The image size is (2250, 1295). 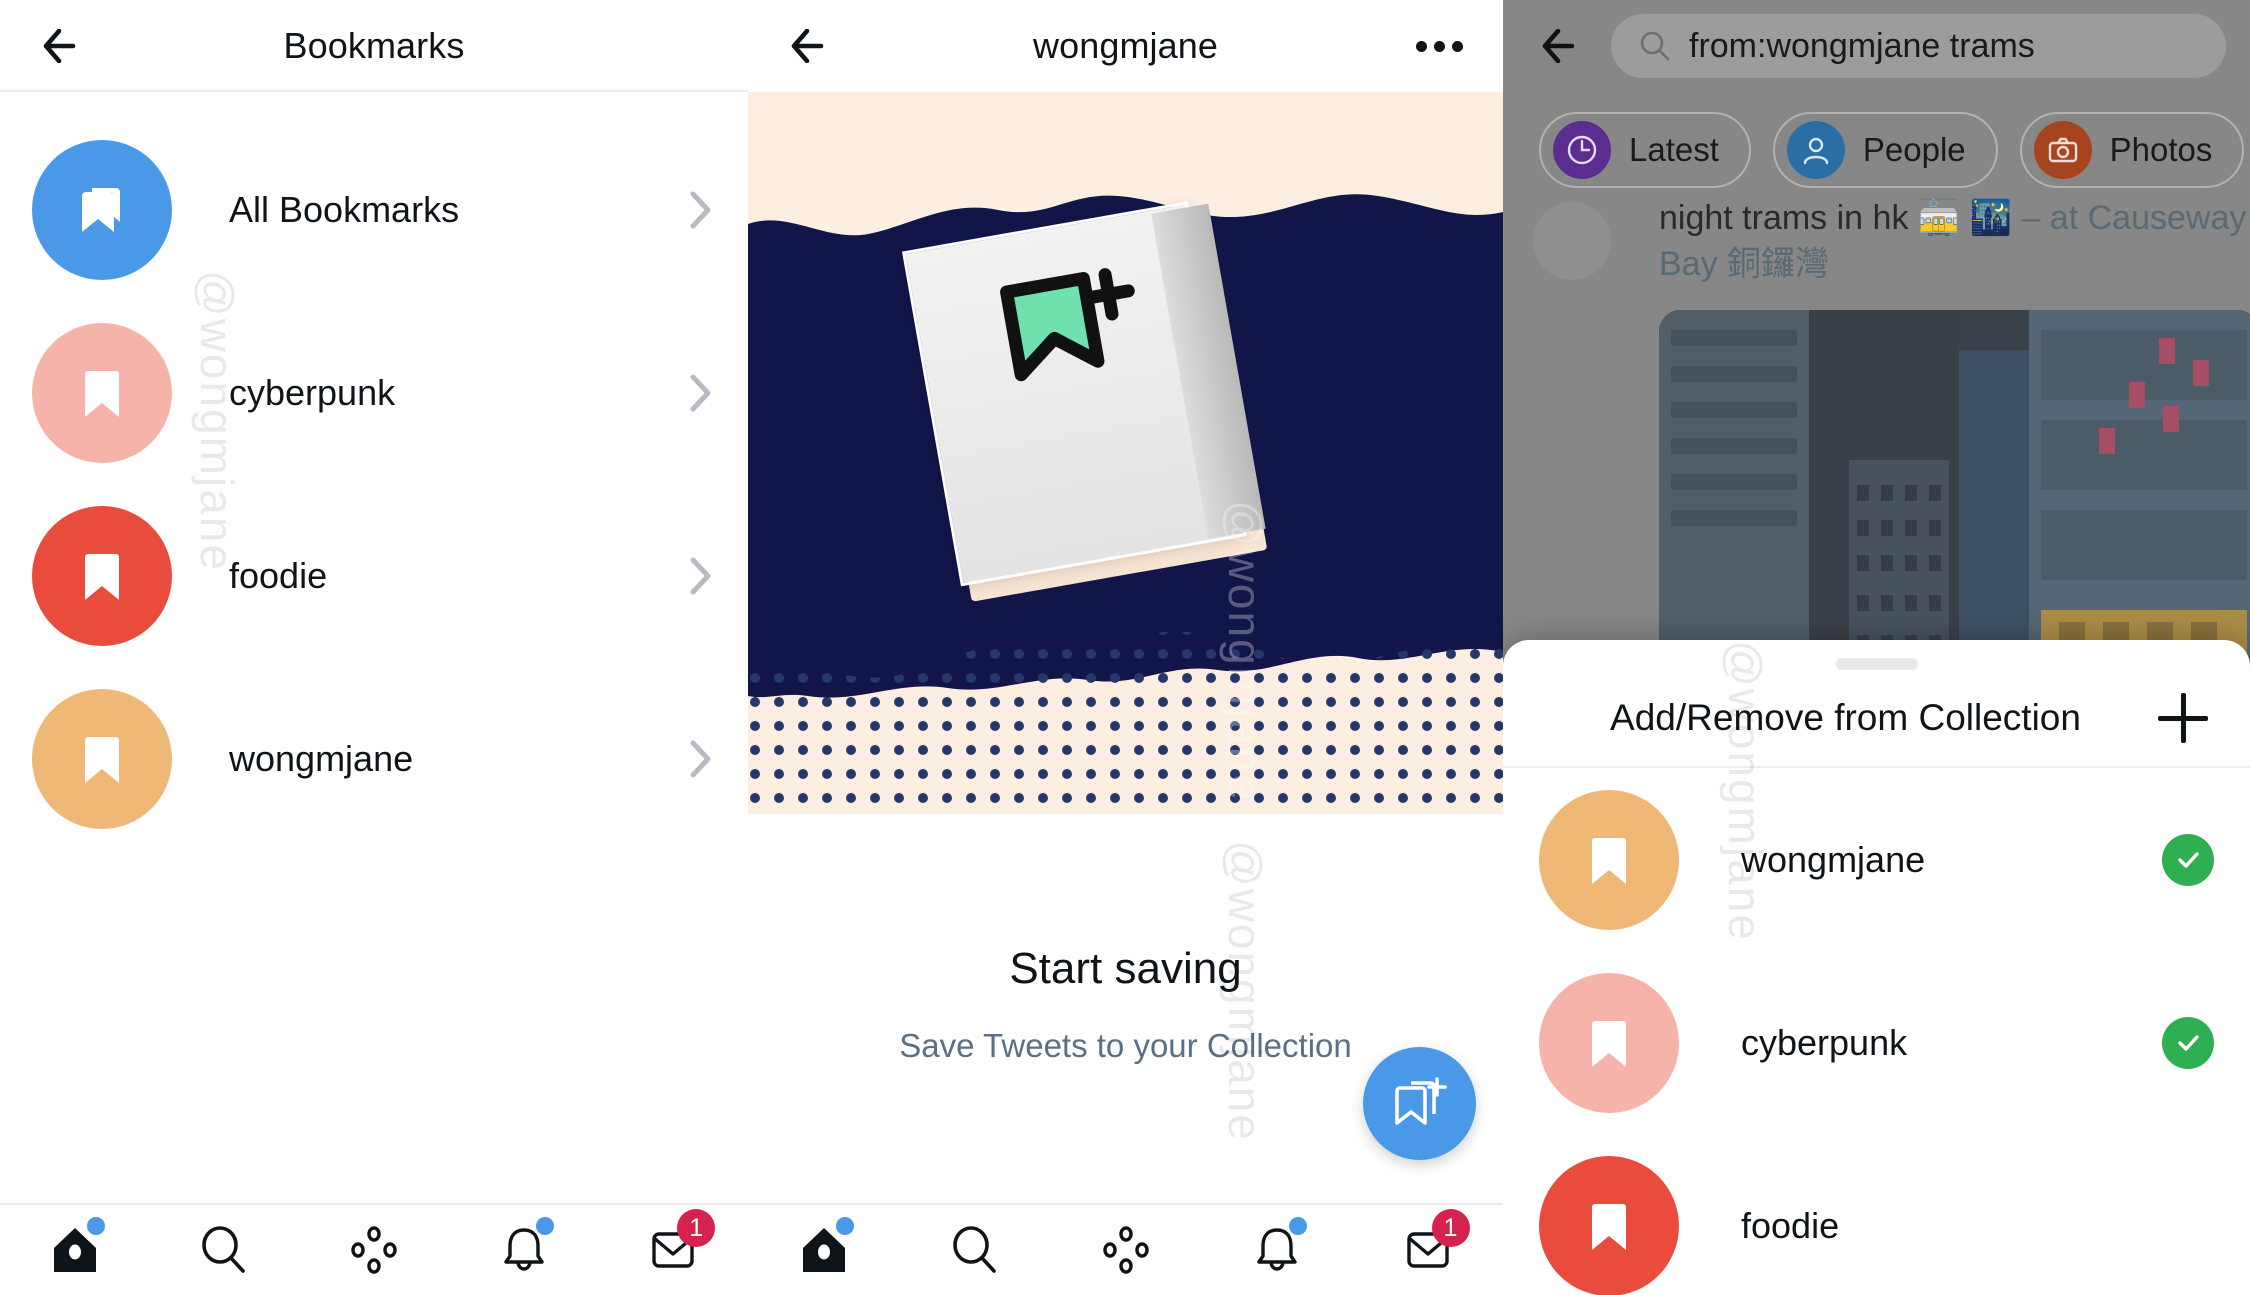 I want to click on person-icon, so click(x=1816, y=151).